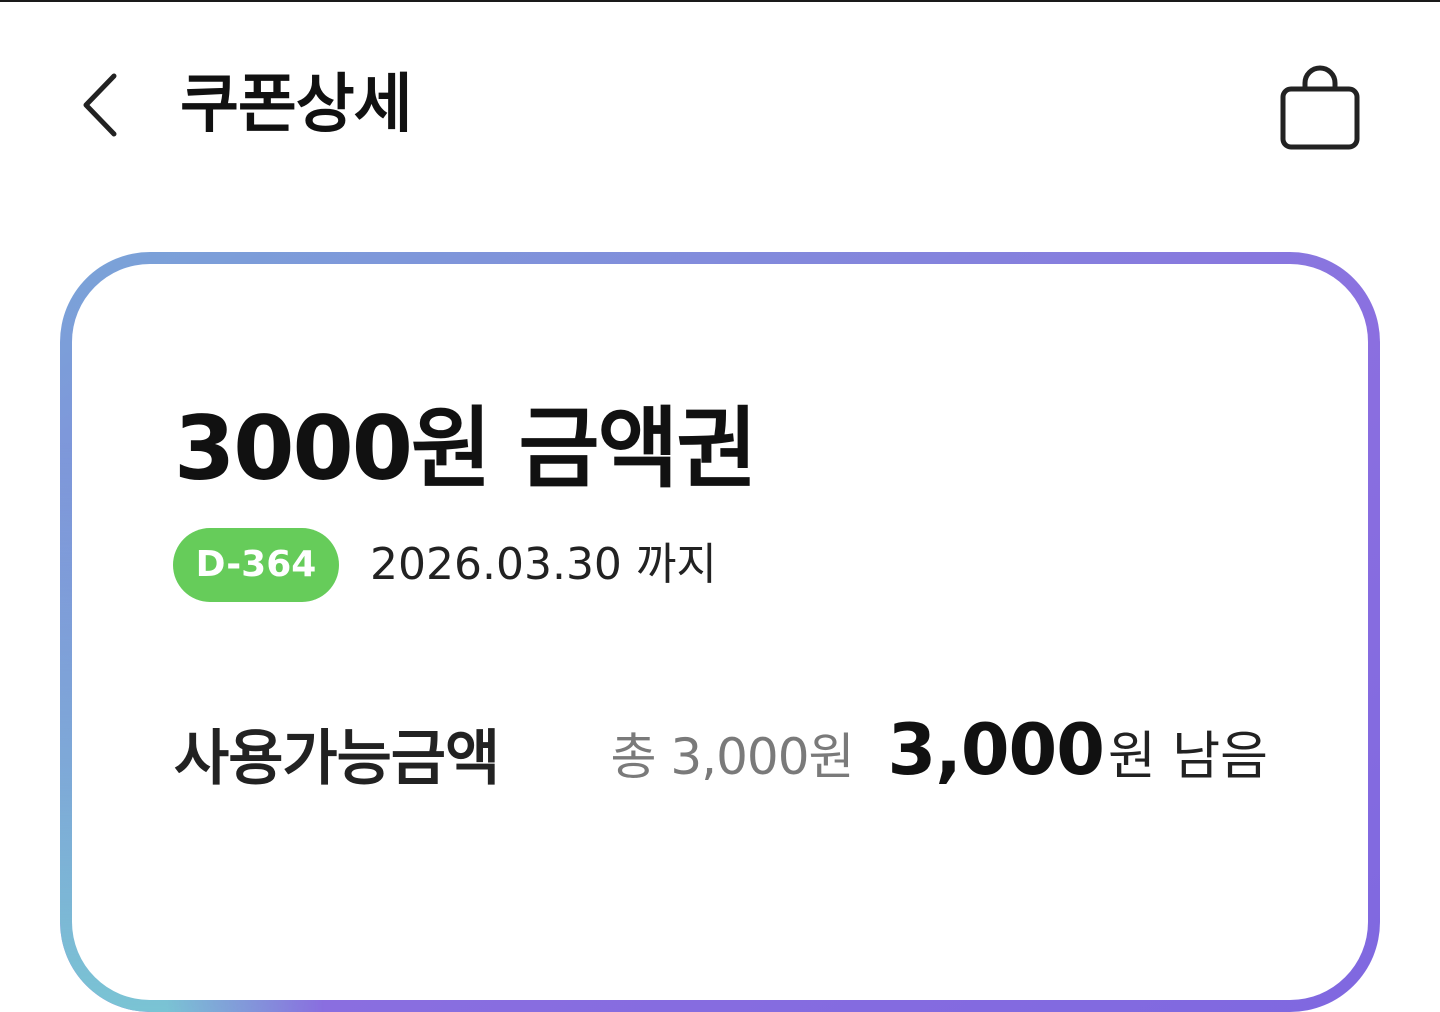 The width and height of the screenshot is (1440, 1012). Describe the element at coordinates (1187, 757) in the screenshot. I see `remaining-unit: 원 남음` at that location.